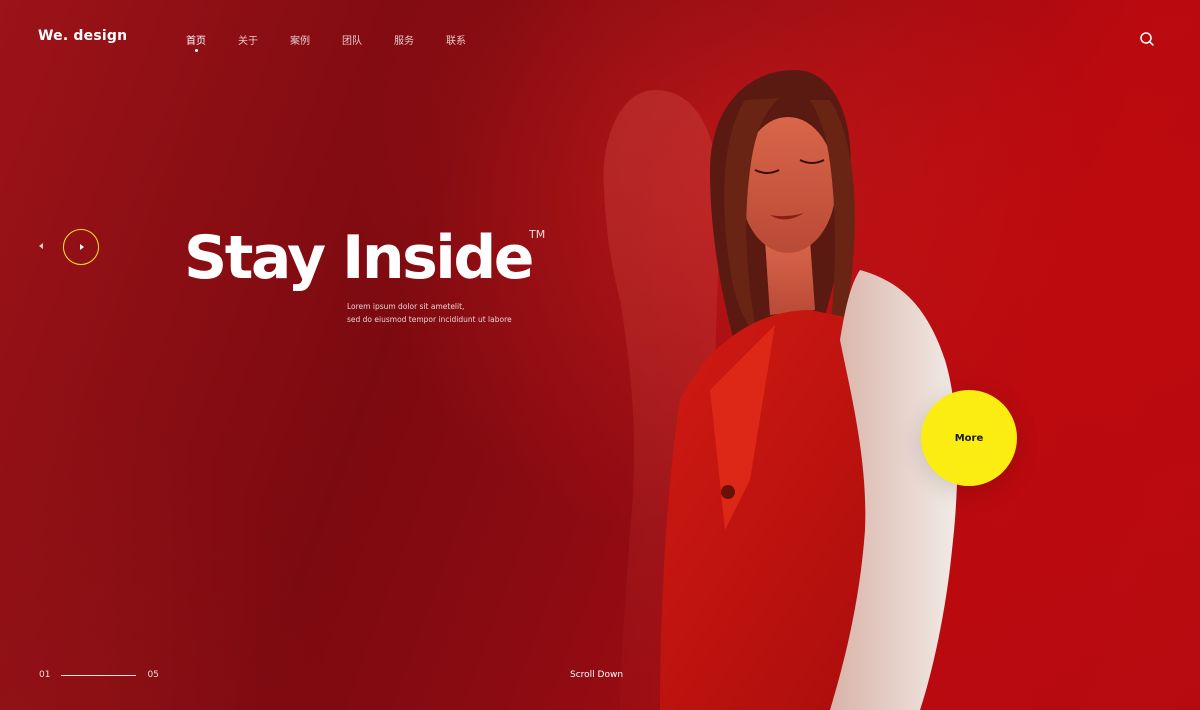  What do you see at coordinates (300, 39) in the screenshot?
I see `nav-item-cases: 案例` at bounding box center [300, 39].